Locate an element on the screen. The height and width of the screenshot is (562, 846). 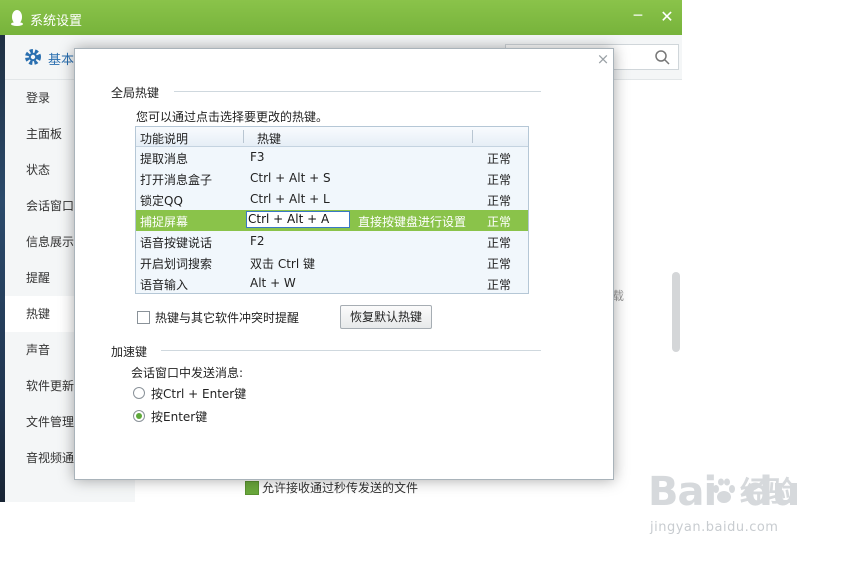
table-row: 开启划词搜索 双击 Ctrl 键 正常 is located at coordinates (332, 262).